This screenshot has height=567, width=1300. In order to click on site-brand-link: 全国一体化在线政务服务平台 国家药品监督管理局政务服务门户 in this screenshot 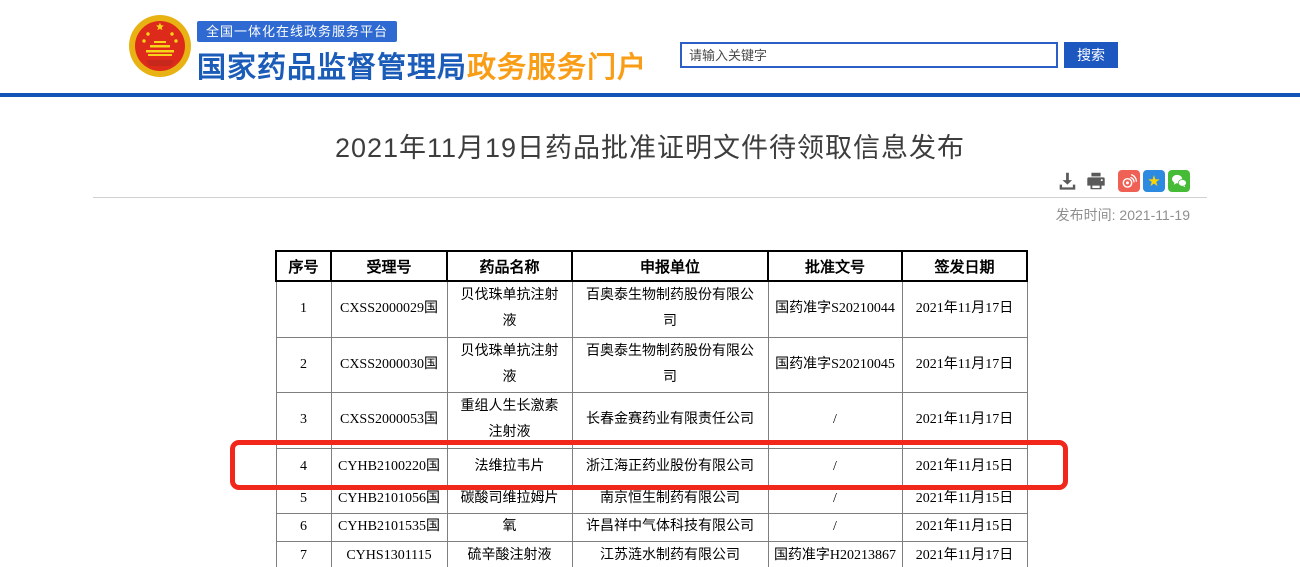, I will do `click(387, 50)`.